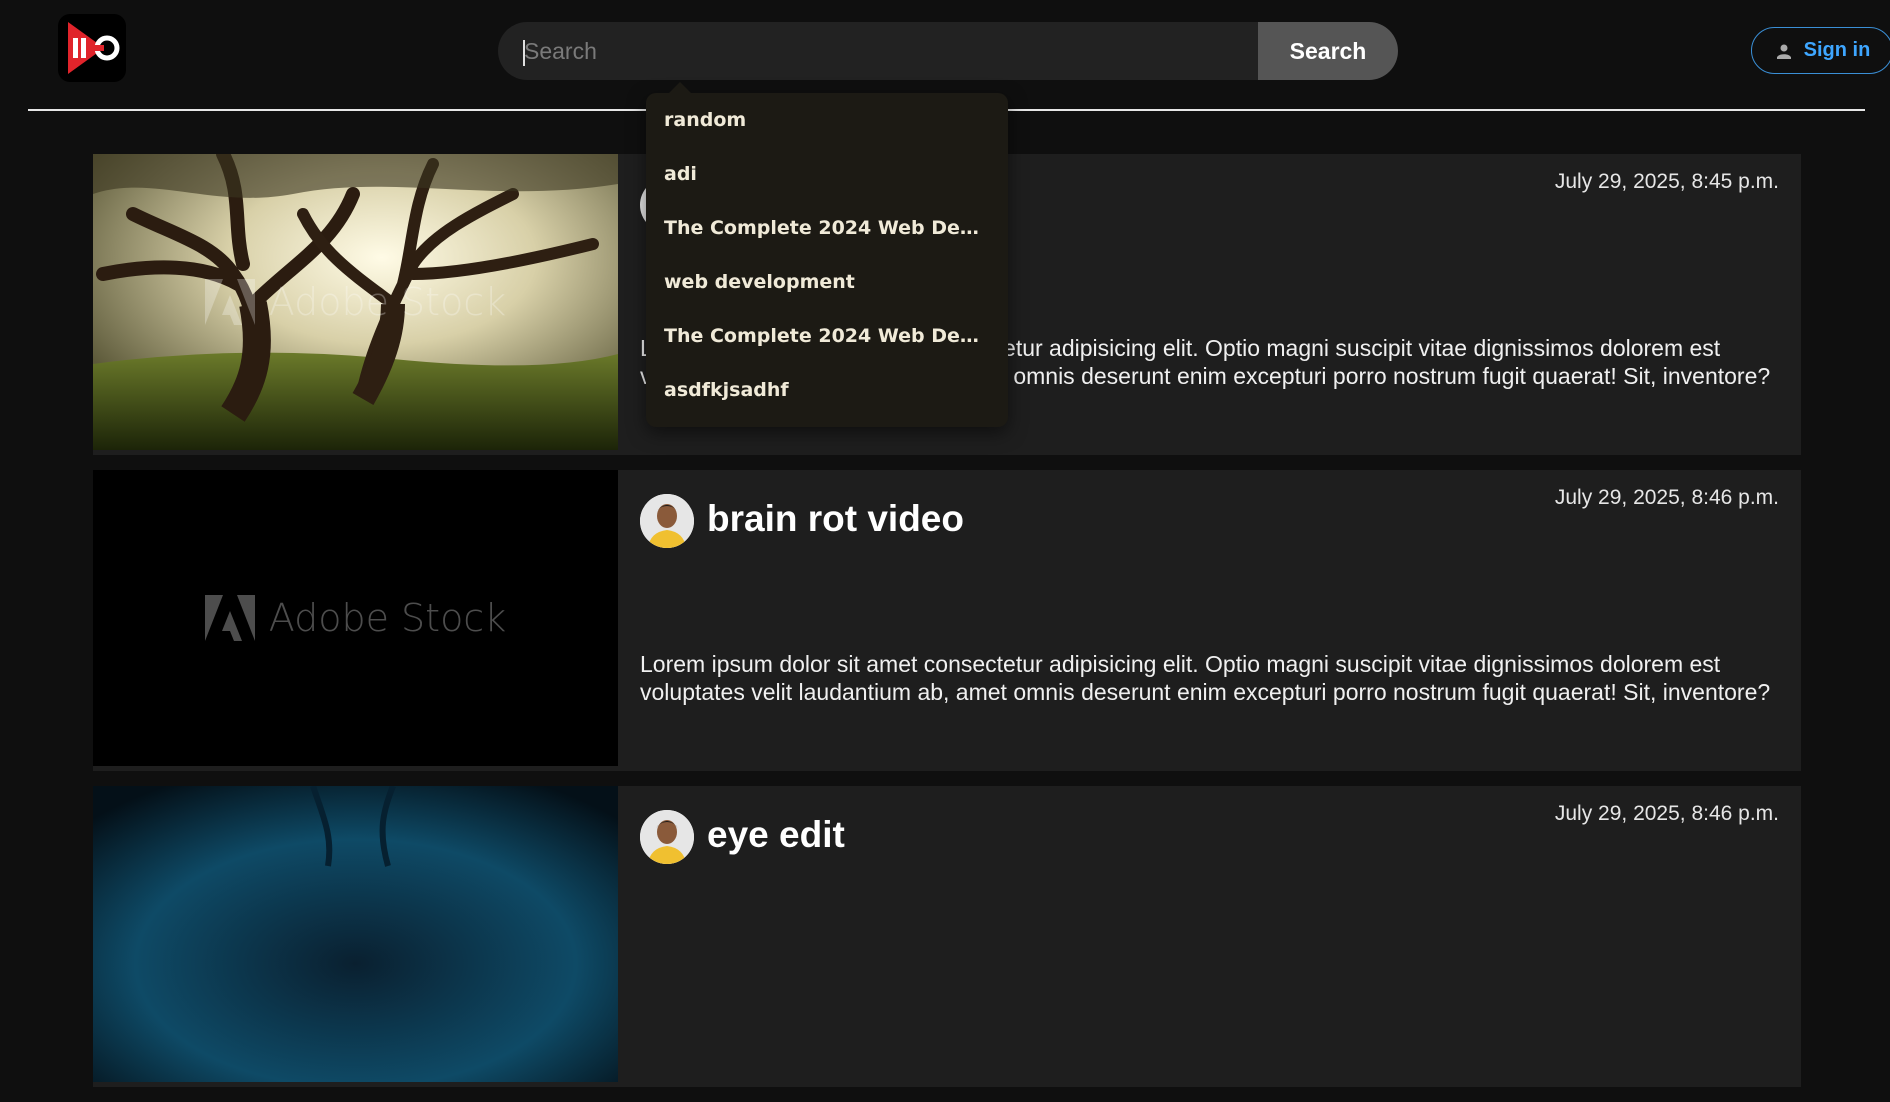  Describe the element at coordinates (878, 51) in the screenshot. I see `search-input` at that location.